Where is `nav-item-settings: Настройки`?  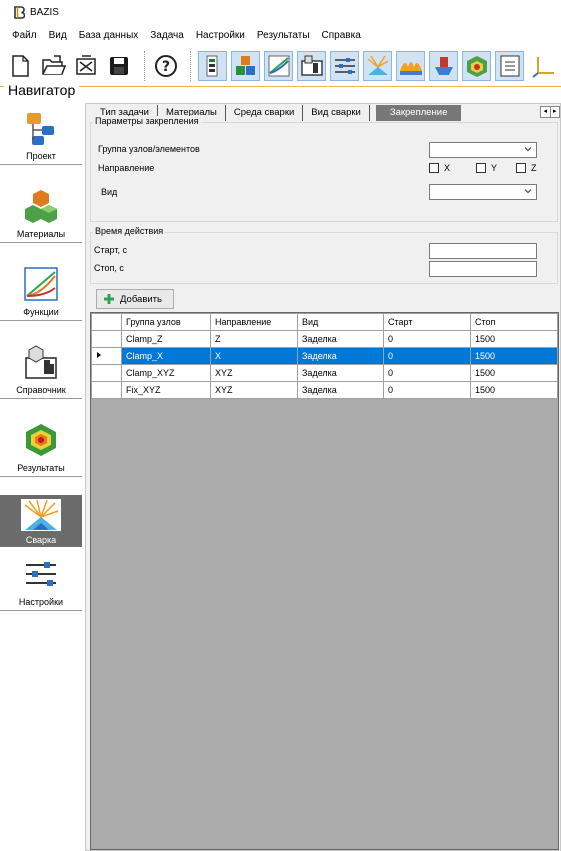 nav-item-settings: Настройки is located at coordinates (41, 588).